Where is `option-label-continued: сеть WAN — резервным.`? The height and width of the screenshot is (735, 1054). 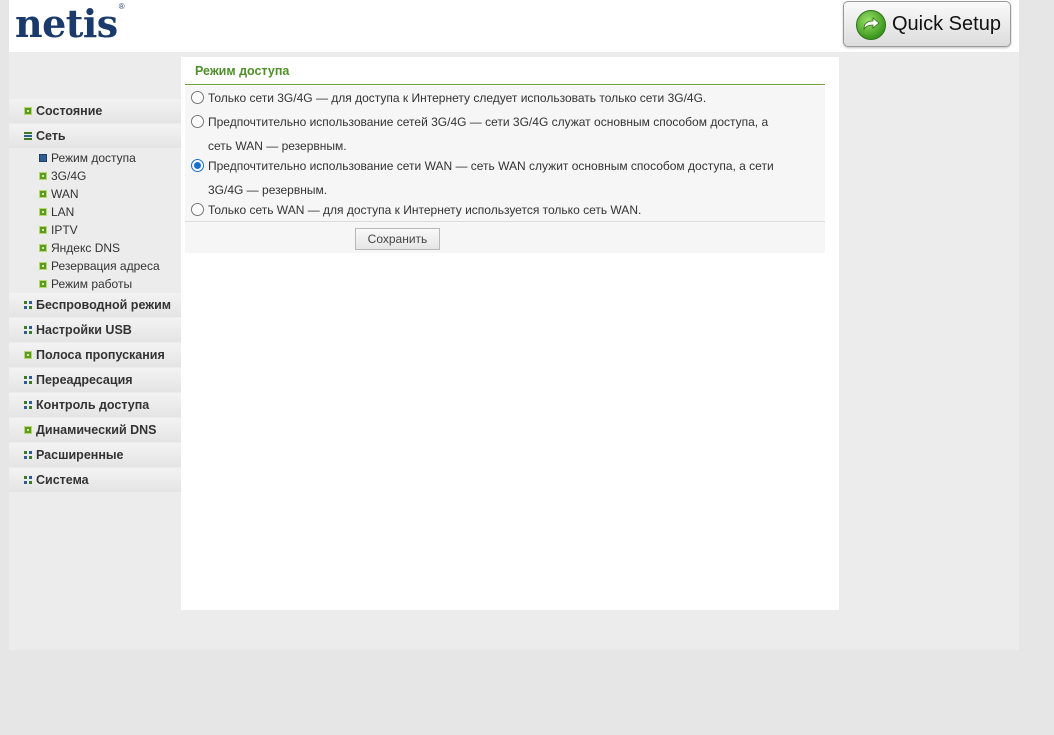 option-label-continued: сеть WAN — резервным. is located at coordinates (277, 146).